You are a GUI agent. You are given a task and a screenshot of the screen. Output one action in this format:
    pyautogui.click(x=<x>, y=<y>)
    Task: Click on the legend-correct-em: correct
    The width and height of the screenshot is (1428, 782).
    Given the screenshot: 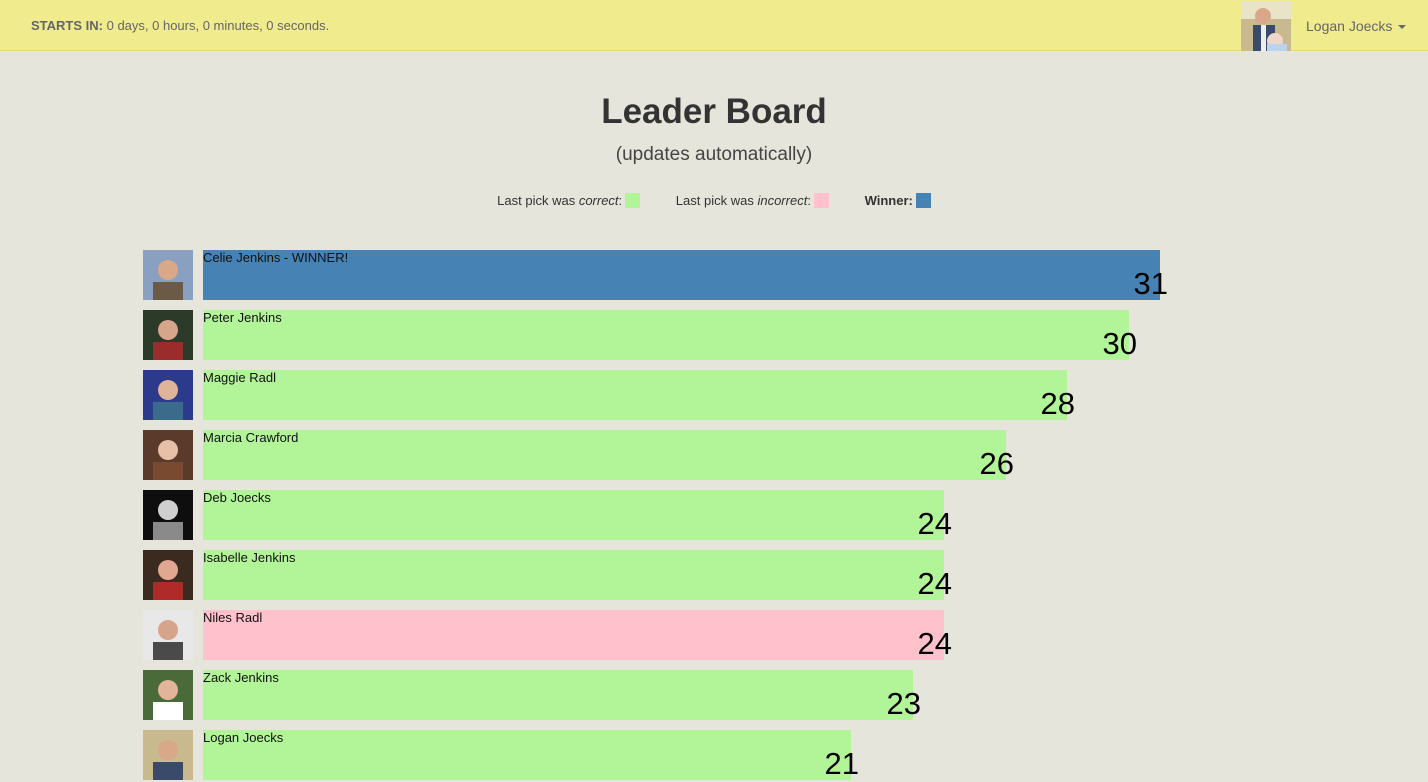 What is the action you would take?
    pyautogui.click(x=598, y=200)
    